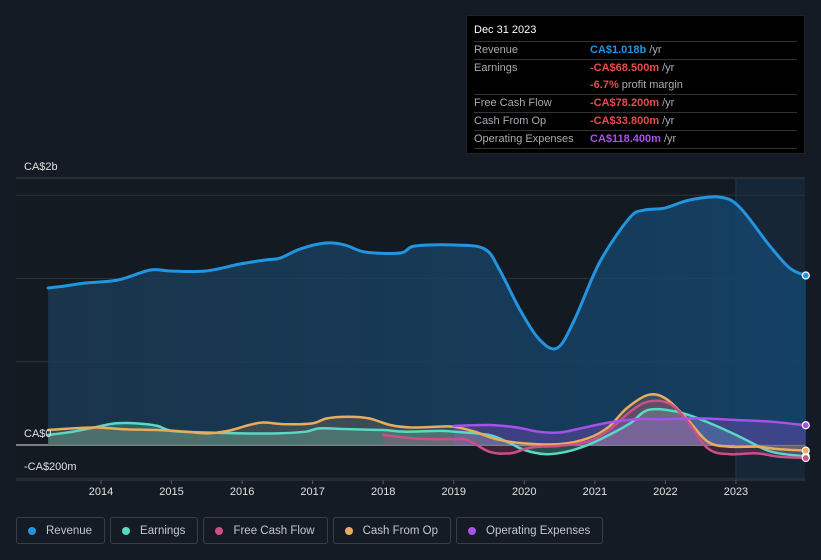  Describe the element at coordinates (524, 492) in the screenshot. I see `x-tick-label: 2020` at that location.